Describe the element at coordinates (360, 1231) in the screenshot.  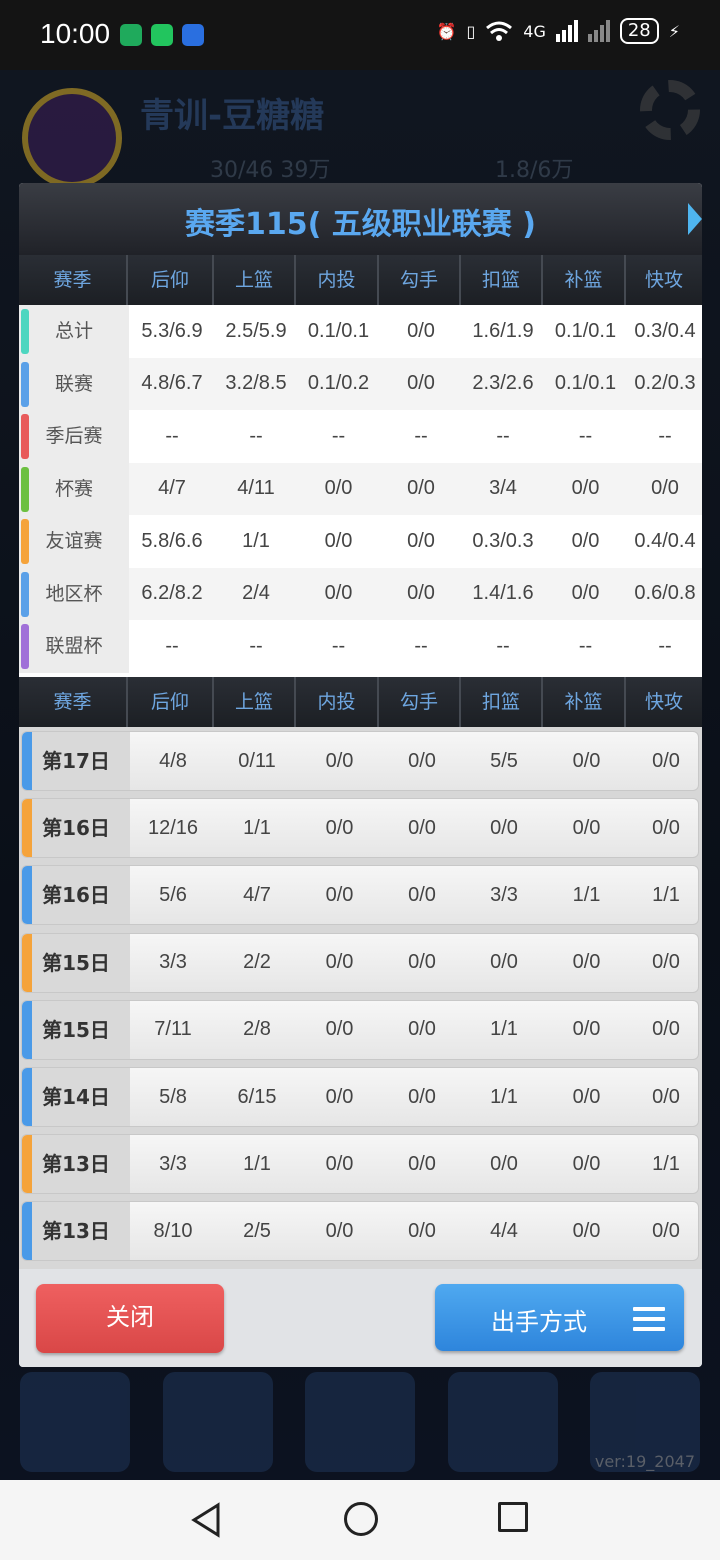
I see `game-row: 第13日 8/10 2/5 0/0 0/0 4/4 0/0 0/0` at that location.